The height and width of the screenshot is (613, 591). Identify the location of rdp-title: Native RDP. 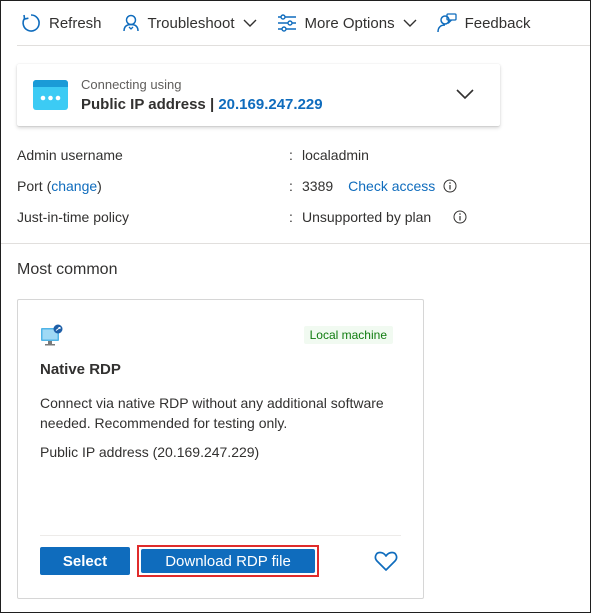
(80, 369).